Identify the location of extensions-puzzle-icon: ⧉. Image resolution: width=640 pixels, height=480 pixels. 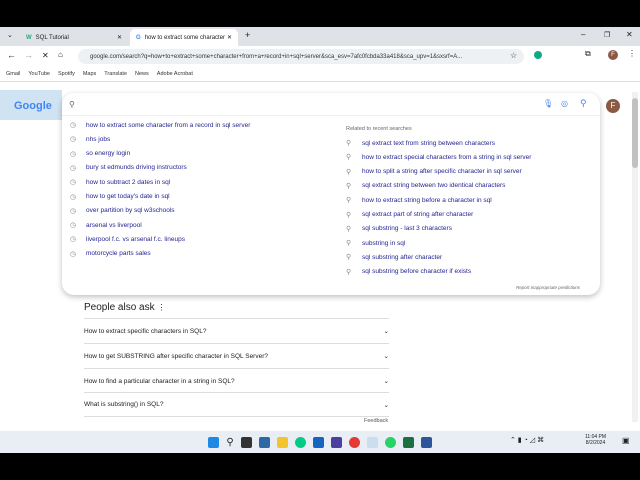
(588, 54).